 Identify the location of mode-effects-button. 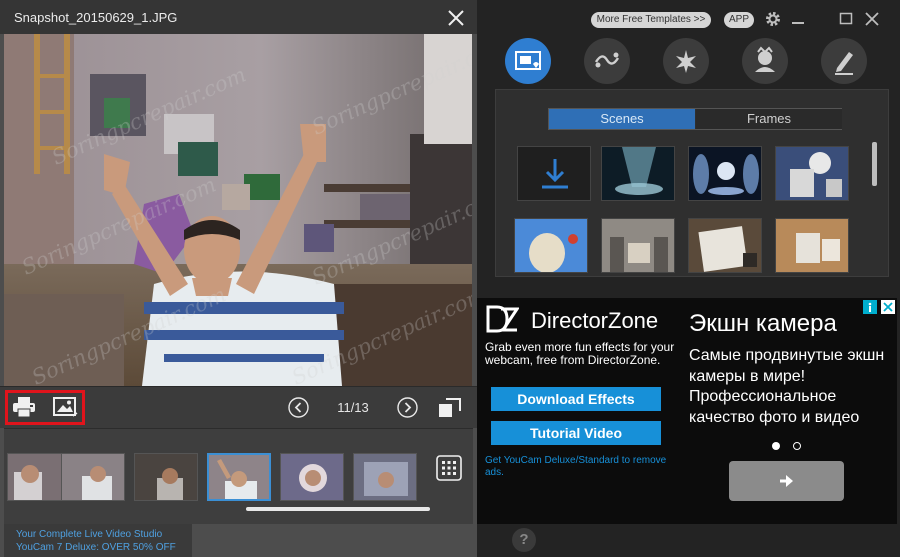
(686, 61).